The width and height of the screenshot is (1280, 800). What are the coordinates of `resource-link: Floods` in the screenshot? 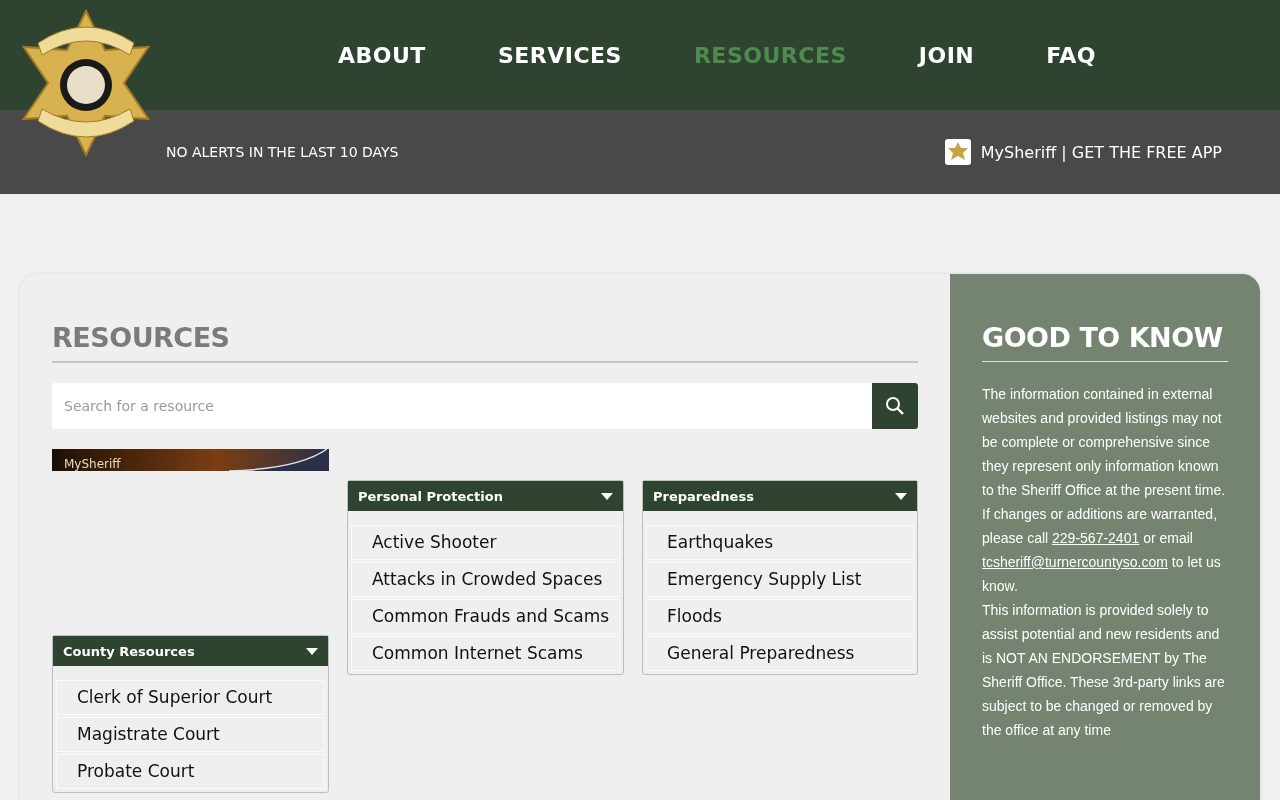 It's located at (780, 616).